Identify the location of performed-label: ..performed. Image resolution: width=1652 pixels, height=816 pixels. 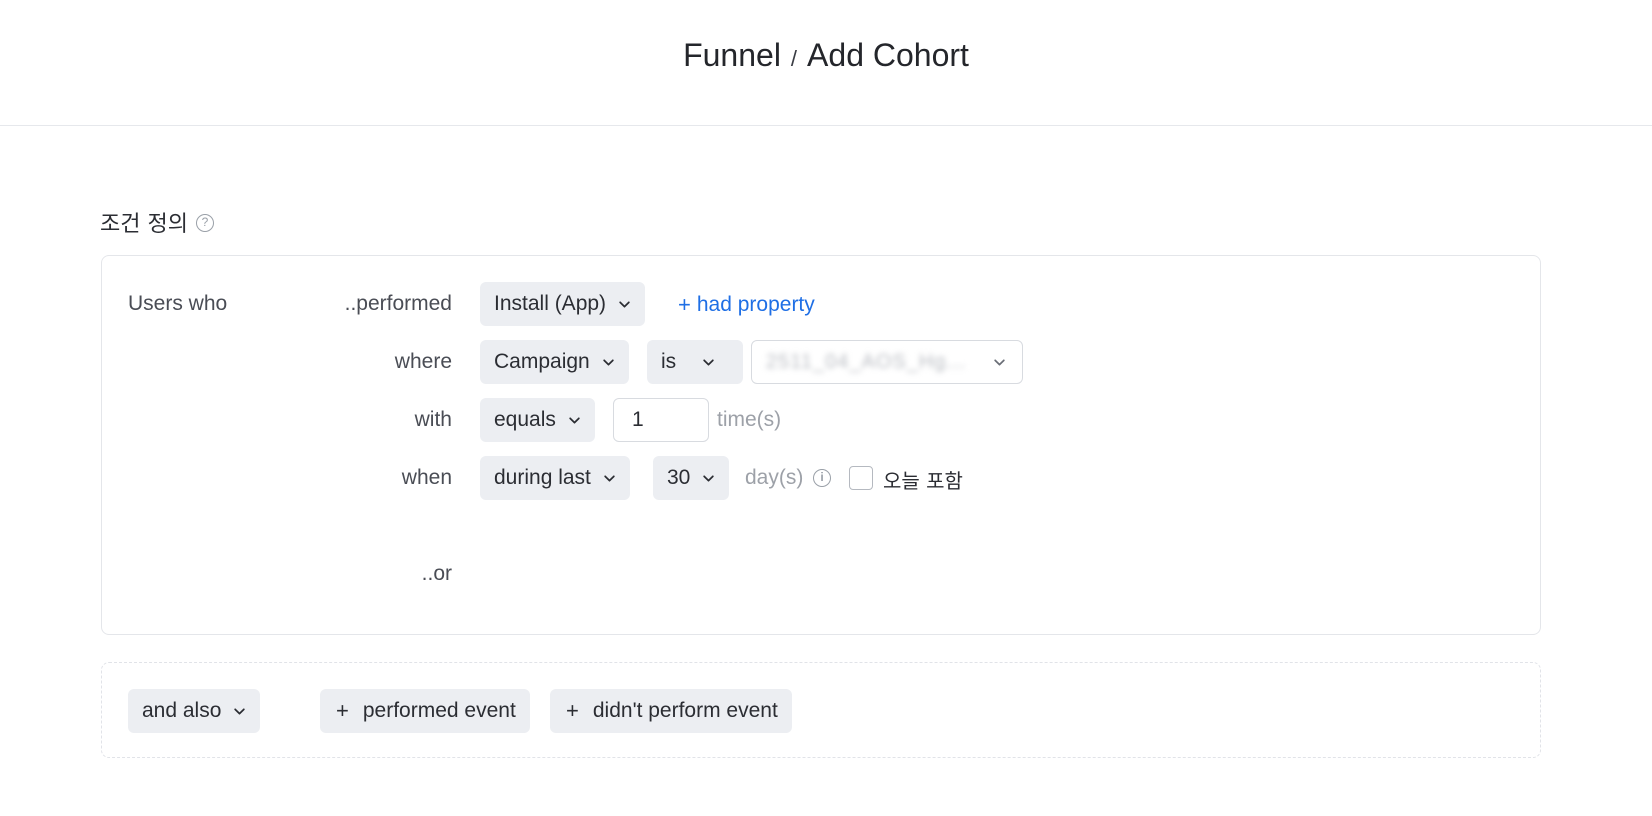
(398, 303).